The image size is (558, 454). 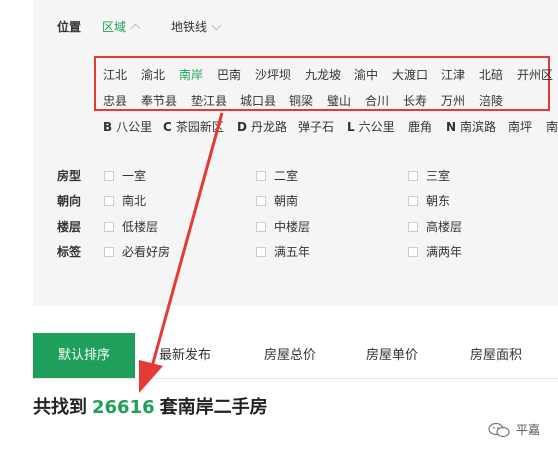 What do you see at coordinates (528, 430) in the screenshot?
I see `watermark-text: 平嘉` at bounding box center [528, 430].